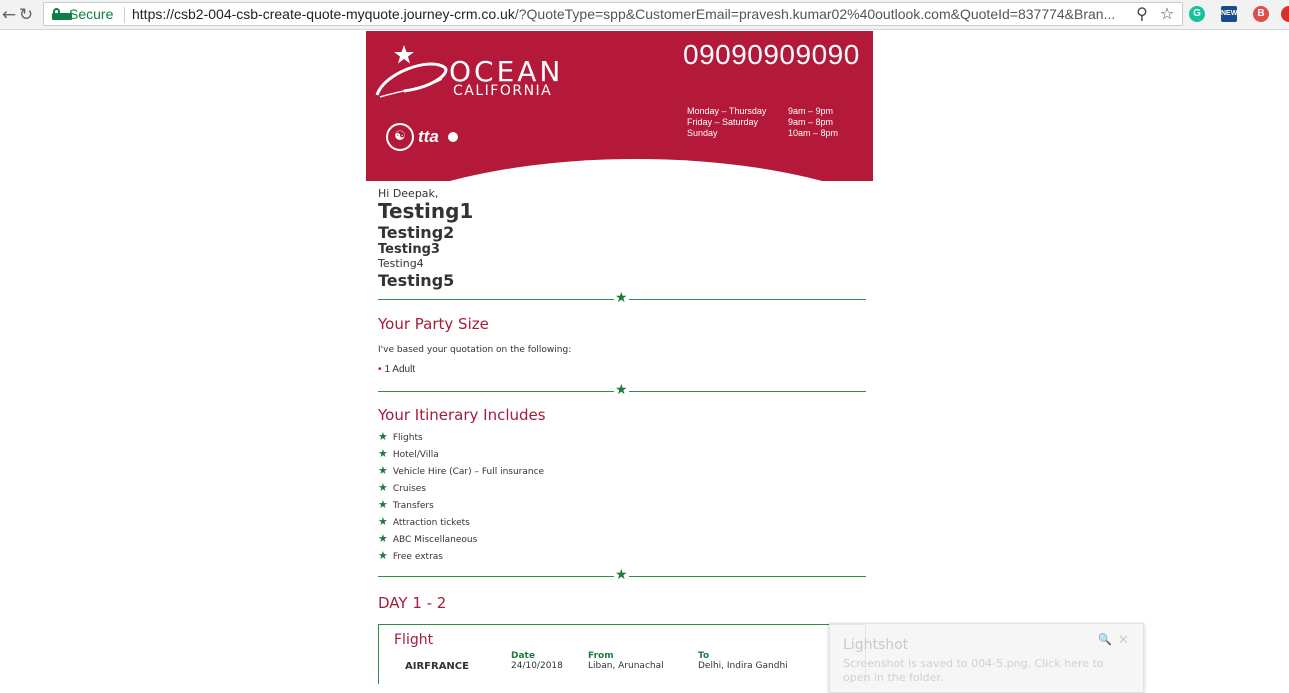  Describe the element at coordinates (537, 666) in the screenshot. I see `flight-date: 24/10/2018` at that location.